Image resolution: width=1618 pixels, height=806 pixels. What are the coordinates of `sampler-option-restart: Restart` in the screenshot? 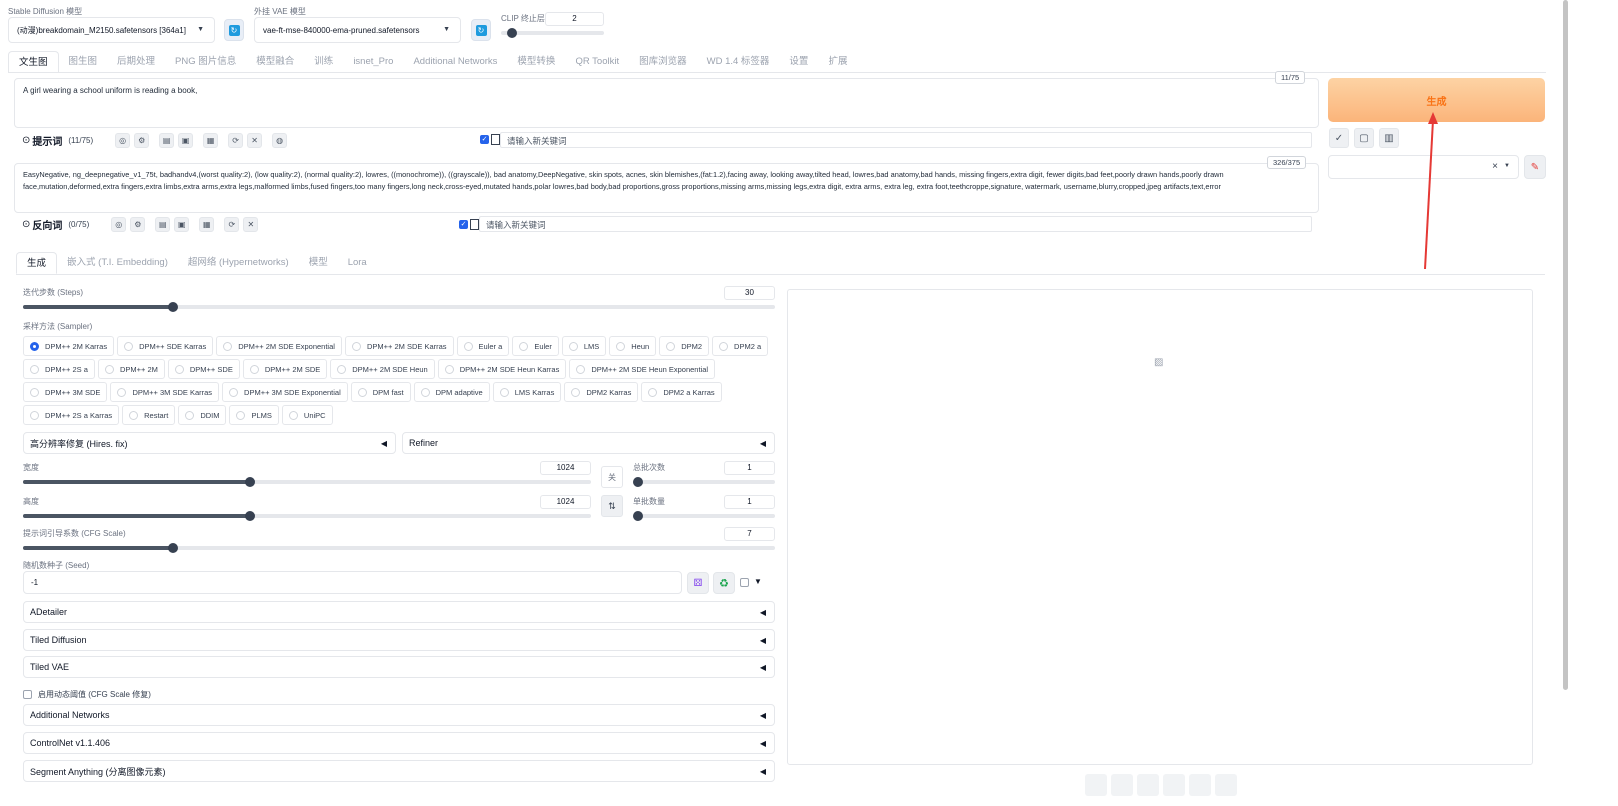 It's located at (149, 415).